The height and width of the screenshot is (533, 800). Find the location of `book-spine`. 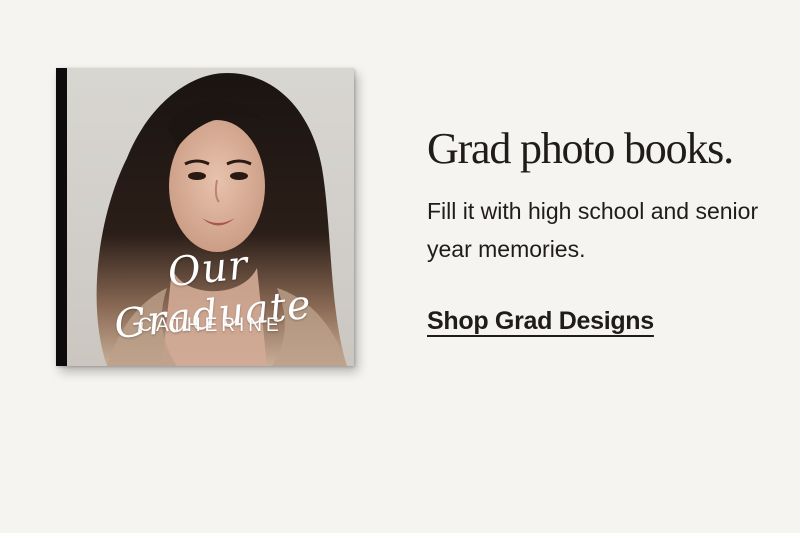

book-spine is located at coordinates (61, 217).